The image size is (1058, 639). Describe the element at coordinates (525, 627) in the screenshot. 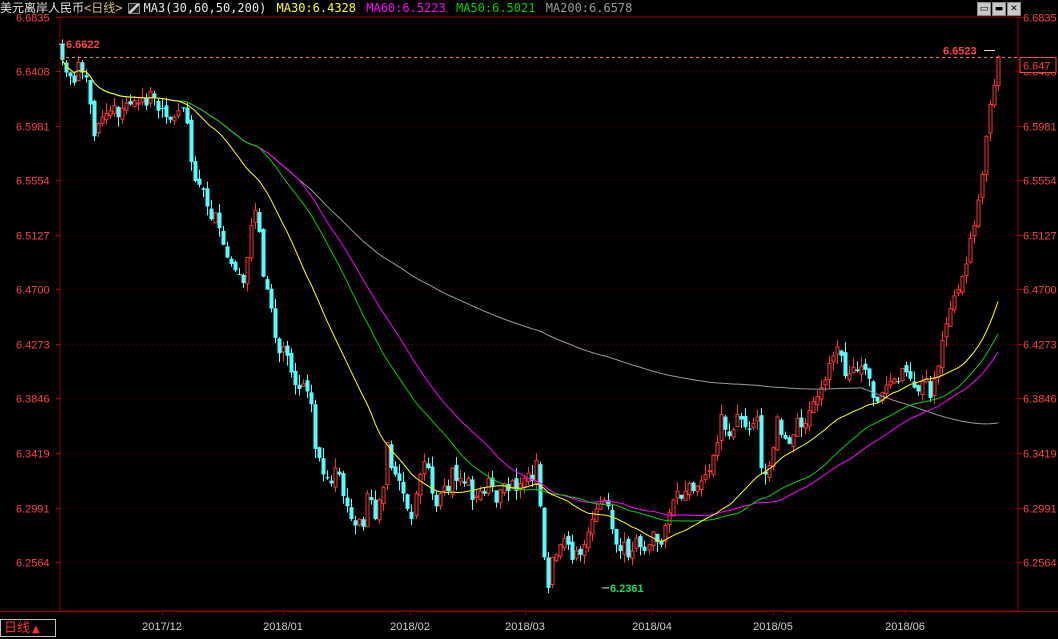

I see `x-tick-label: 2018/03` at that location.